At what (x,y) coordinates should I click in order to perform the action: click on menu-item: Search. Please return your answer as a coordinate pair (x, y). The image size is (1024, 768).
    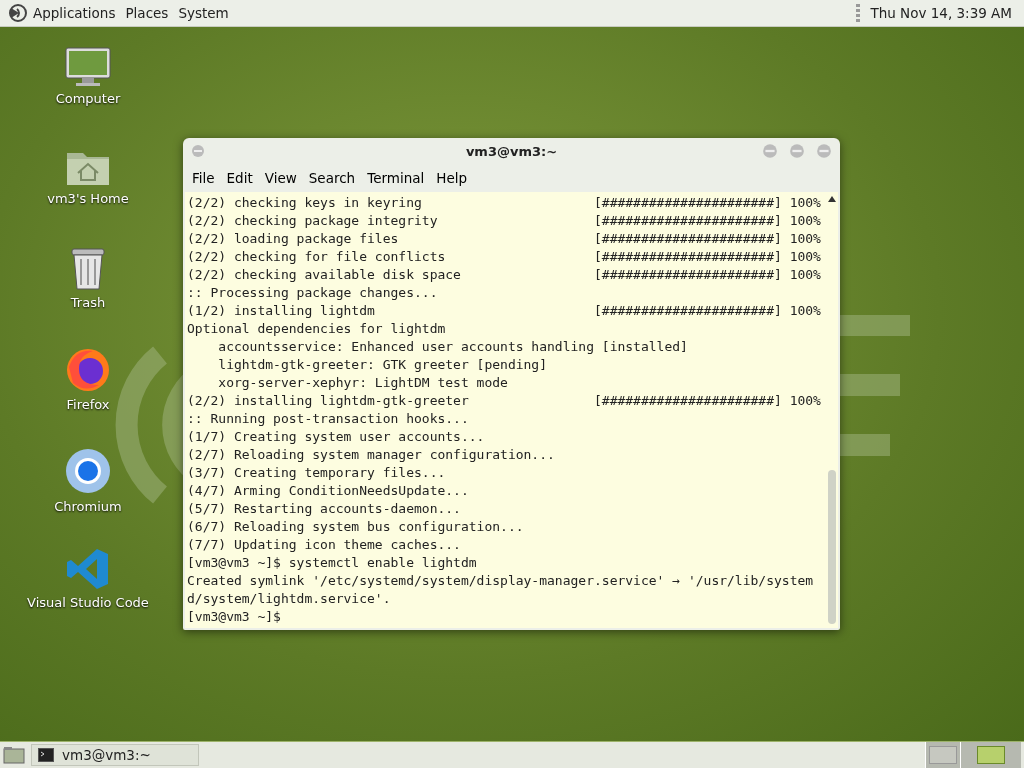
    Looking at the image, I should click on (332, 178).